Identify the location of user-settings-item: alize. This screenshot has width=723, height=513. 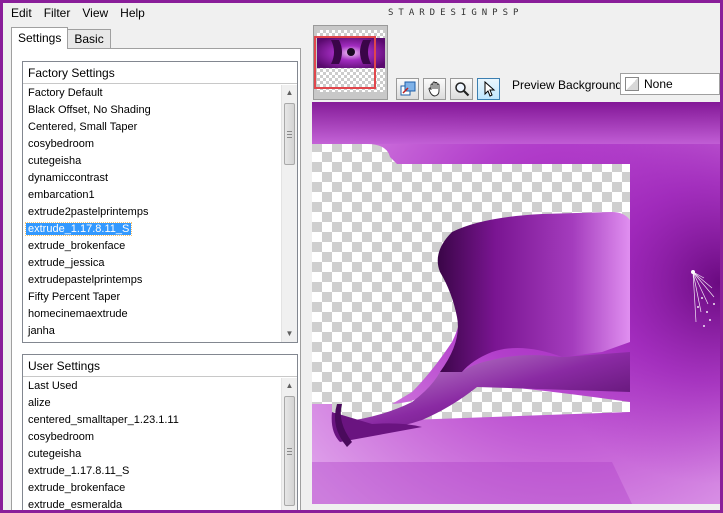
(152, 403).